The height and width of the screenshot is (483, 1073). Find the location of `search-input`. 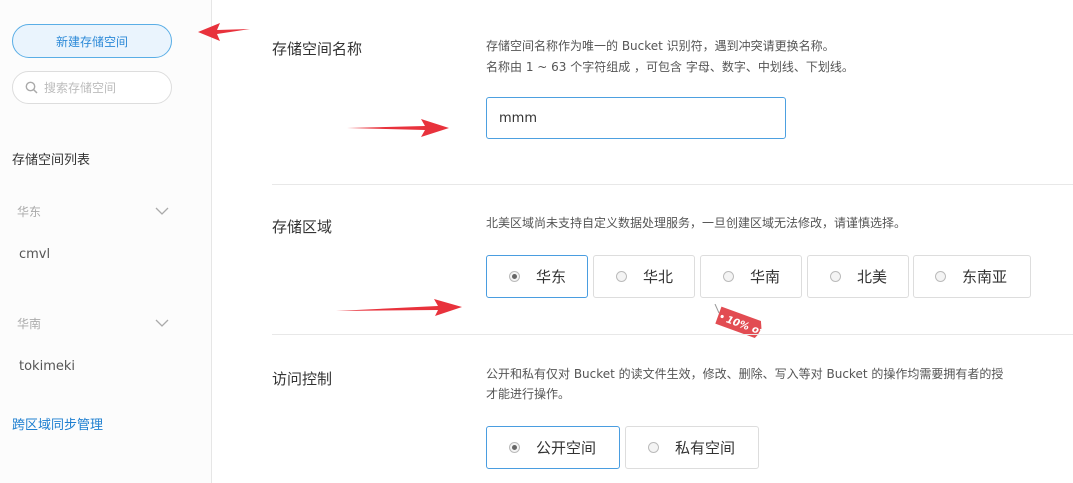

search-input is located at coordinates (99, 87).